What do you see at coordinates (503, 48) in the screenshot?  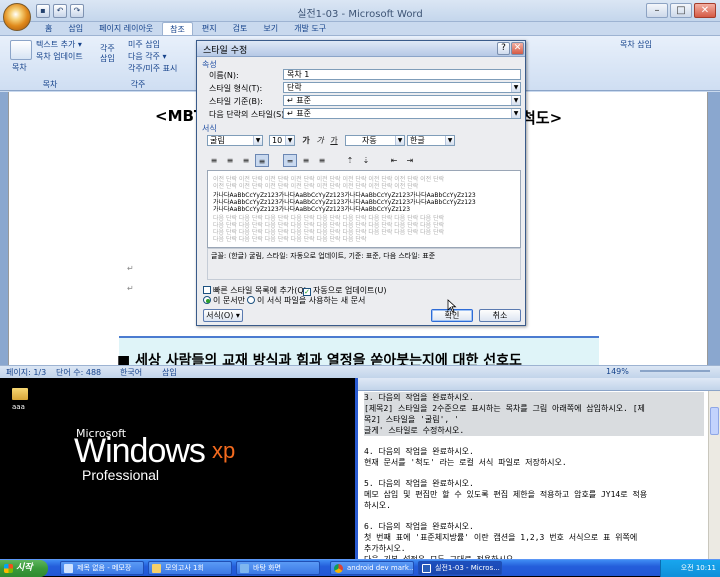 I see `help-button: ?` at bounding box center [503, 48].